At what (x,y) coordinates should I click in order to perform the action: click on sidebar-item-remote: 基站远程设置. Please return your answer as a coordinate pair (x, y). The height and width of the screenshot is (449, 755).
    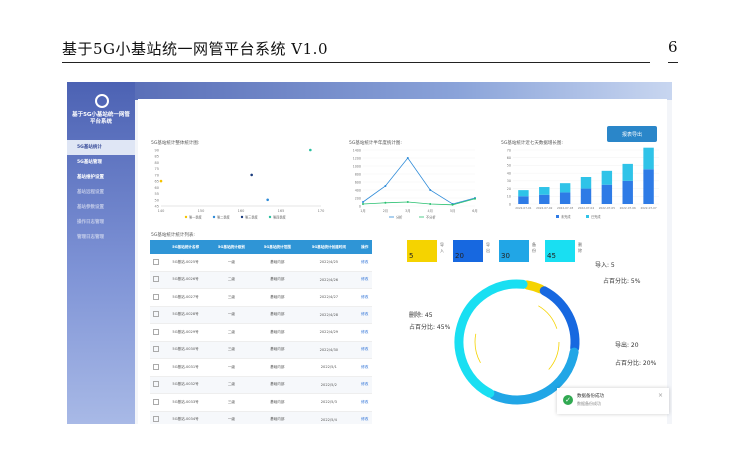
    Looking at the image, I should click on (101, 192).